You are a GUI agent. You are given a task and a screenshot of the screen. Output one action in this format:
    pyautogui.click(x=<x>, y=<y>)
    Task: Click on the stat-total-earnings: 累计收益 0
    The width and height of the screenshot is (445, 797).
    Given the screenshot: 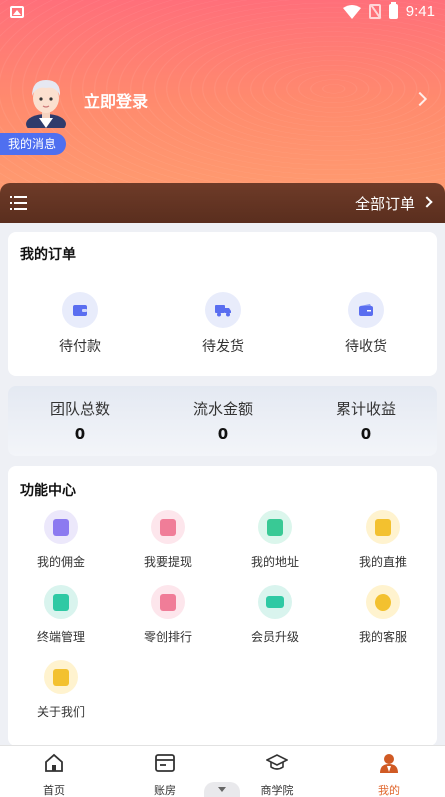 What is the action you would take?
    pyautogui.click(x=366, y=420)
    